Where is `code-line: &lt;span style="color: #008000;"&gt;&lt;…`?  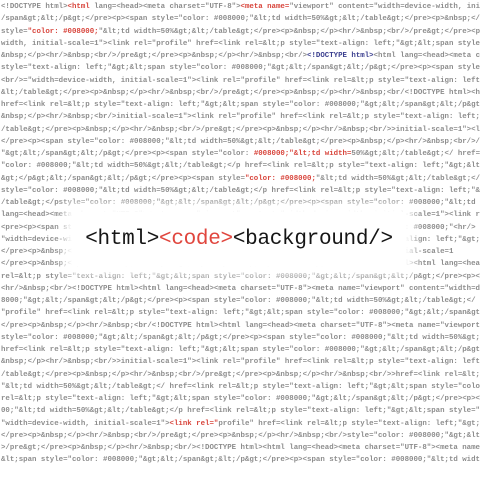 code-line: &lt;span style="color: #008000;"&gt;&lt;… is located at coordinates (240, 460).